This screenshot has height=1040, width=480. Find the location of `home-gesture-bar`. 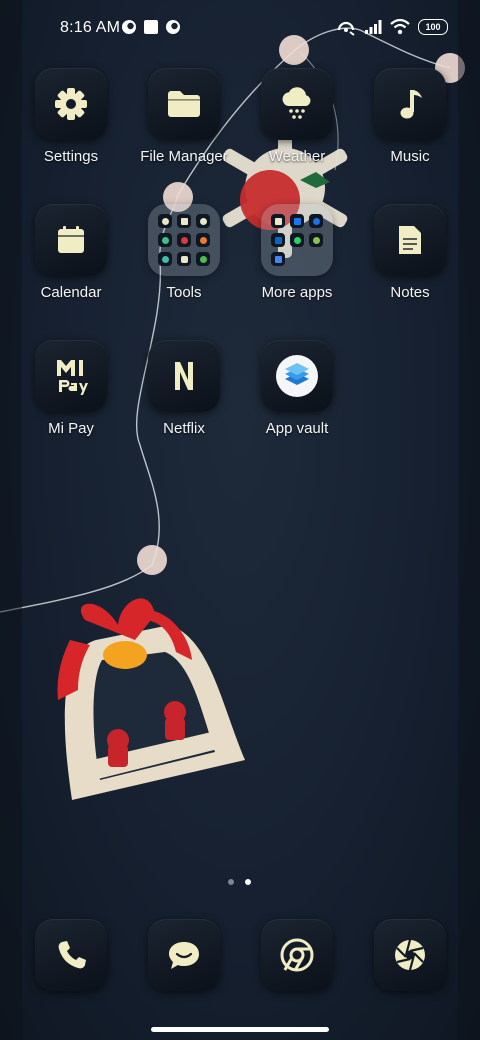

home-gesture-bar is located at coordinates (240, 1029).